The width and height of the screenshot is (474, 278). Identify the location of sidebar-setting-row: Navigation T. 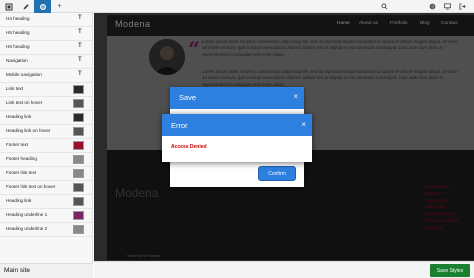
(46, 62).